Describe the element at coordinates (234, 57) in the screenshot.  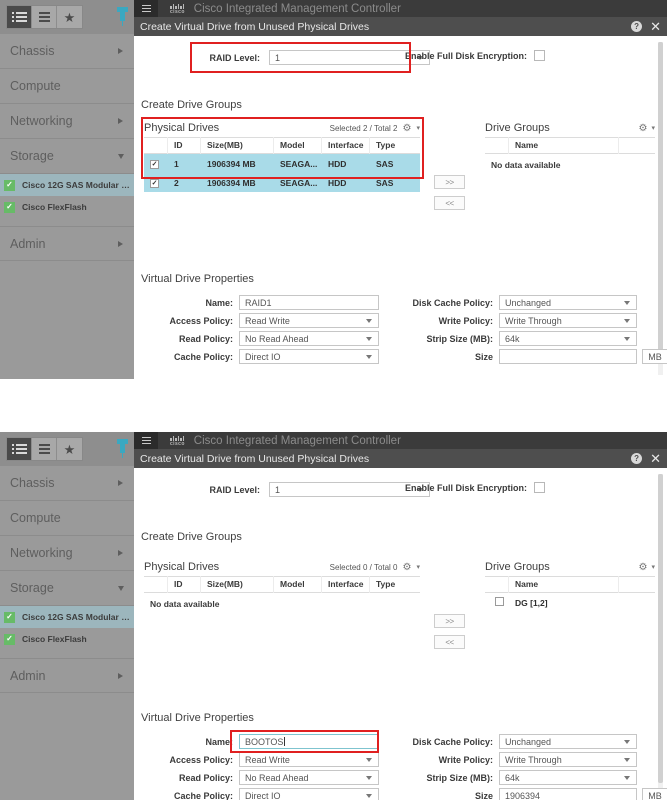
I see `raid-level-label: RAID Level:` at that location.